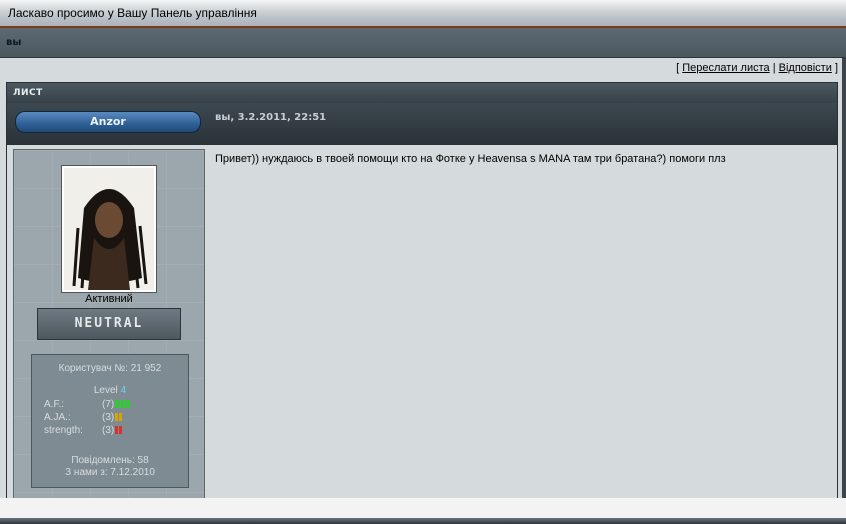 The image size is (846, 524). I want to click on reply-link: Відповісти, so click(805, 68).